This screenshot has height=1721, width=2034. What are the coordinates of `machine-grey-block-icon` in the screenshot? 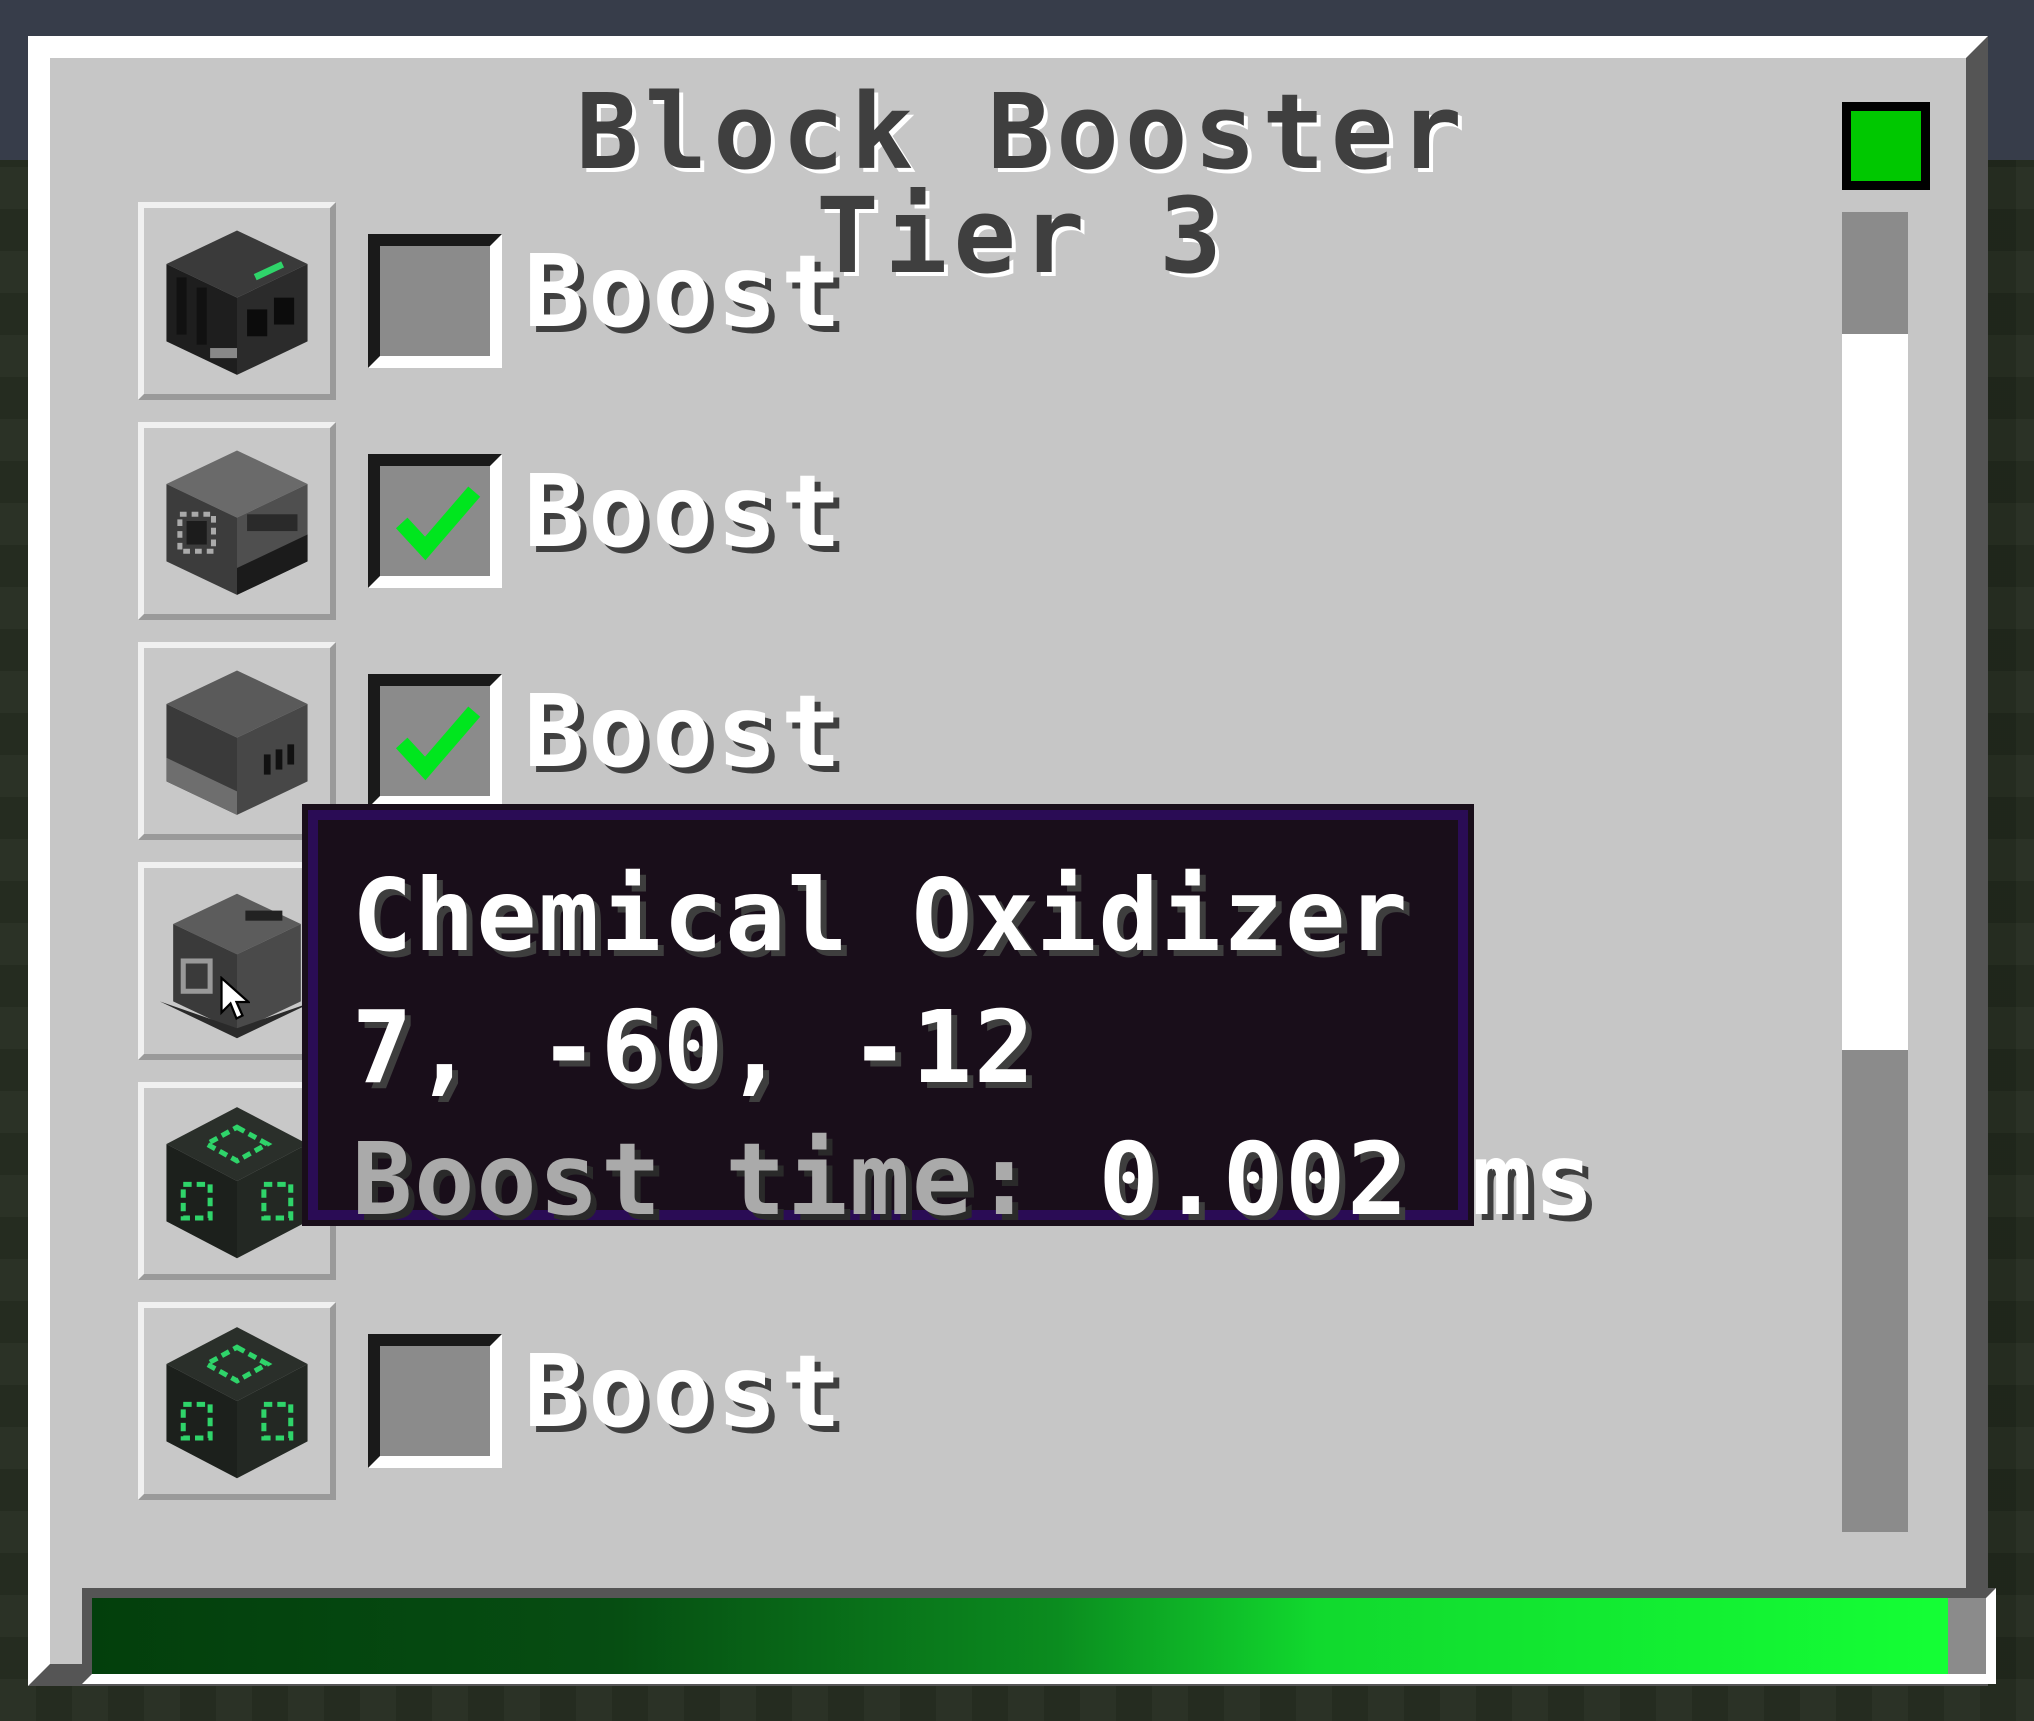 It's located at (237, 522).